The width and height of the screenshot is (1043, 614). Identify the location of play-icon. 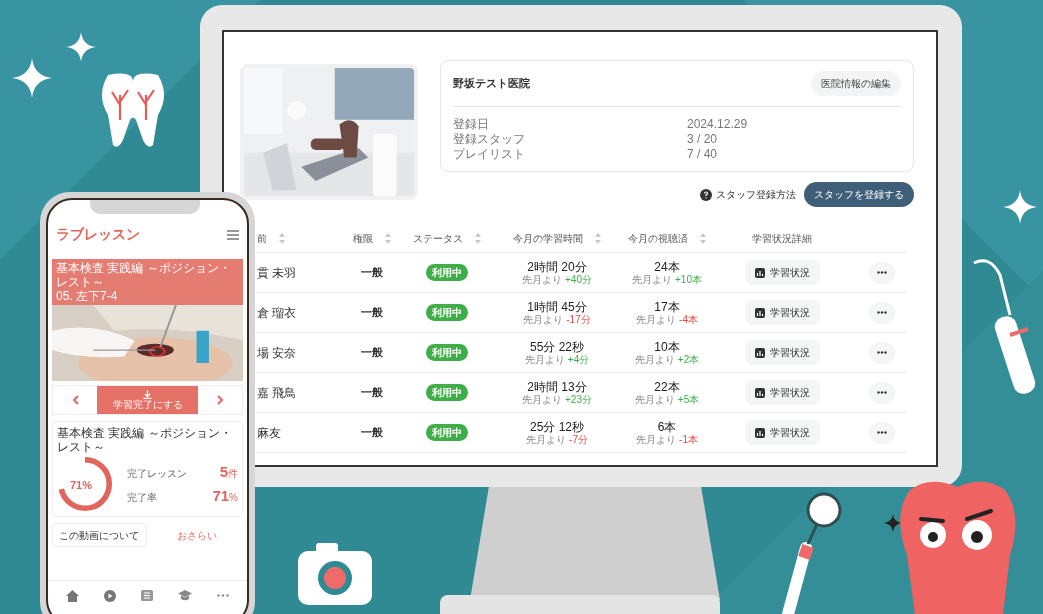
(110, 595).